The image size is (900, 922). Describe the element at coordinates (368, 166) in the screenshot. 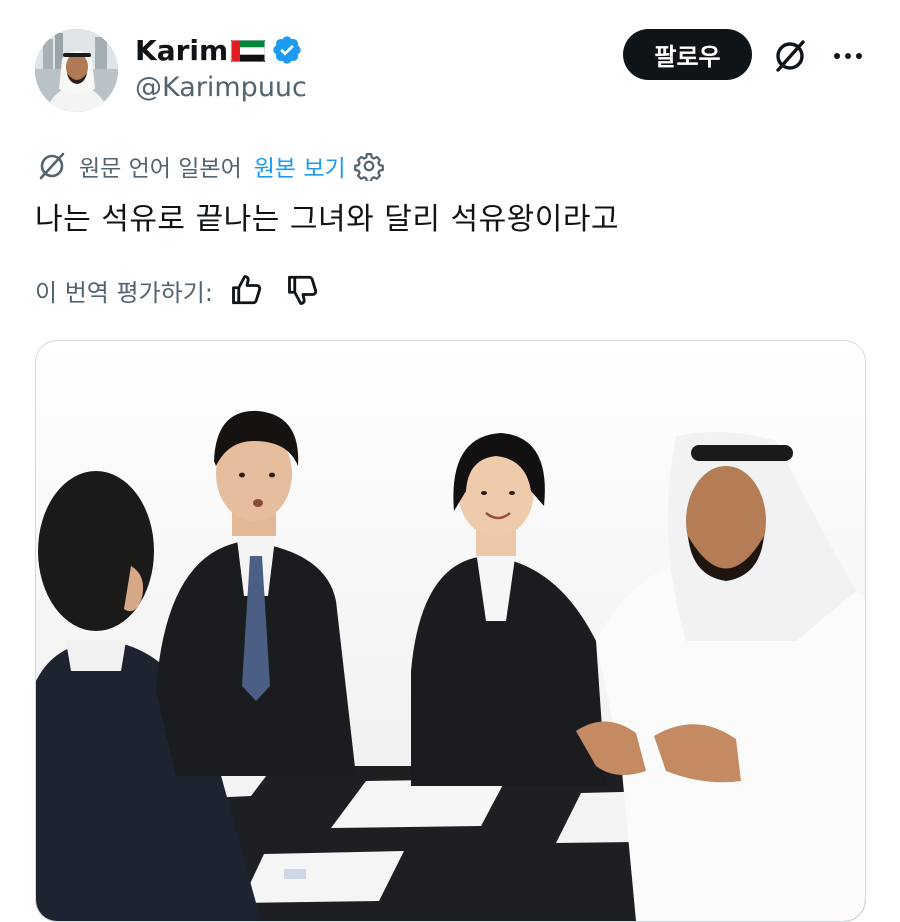

I see `gear-icon` at that location.